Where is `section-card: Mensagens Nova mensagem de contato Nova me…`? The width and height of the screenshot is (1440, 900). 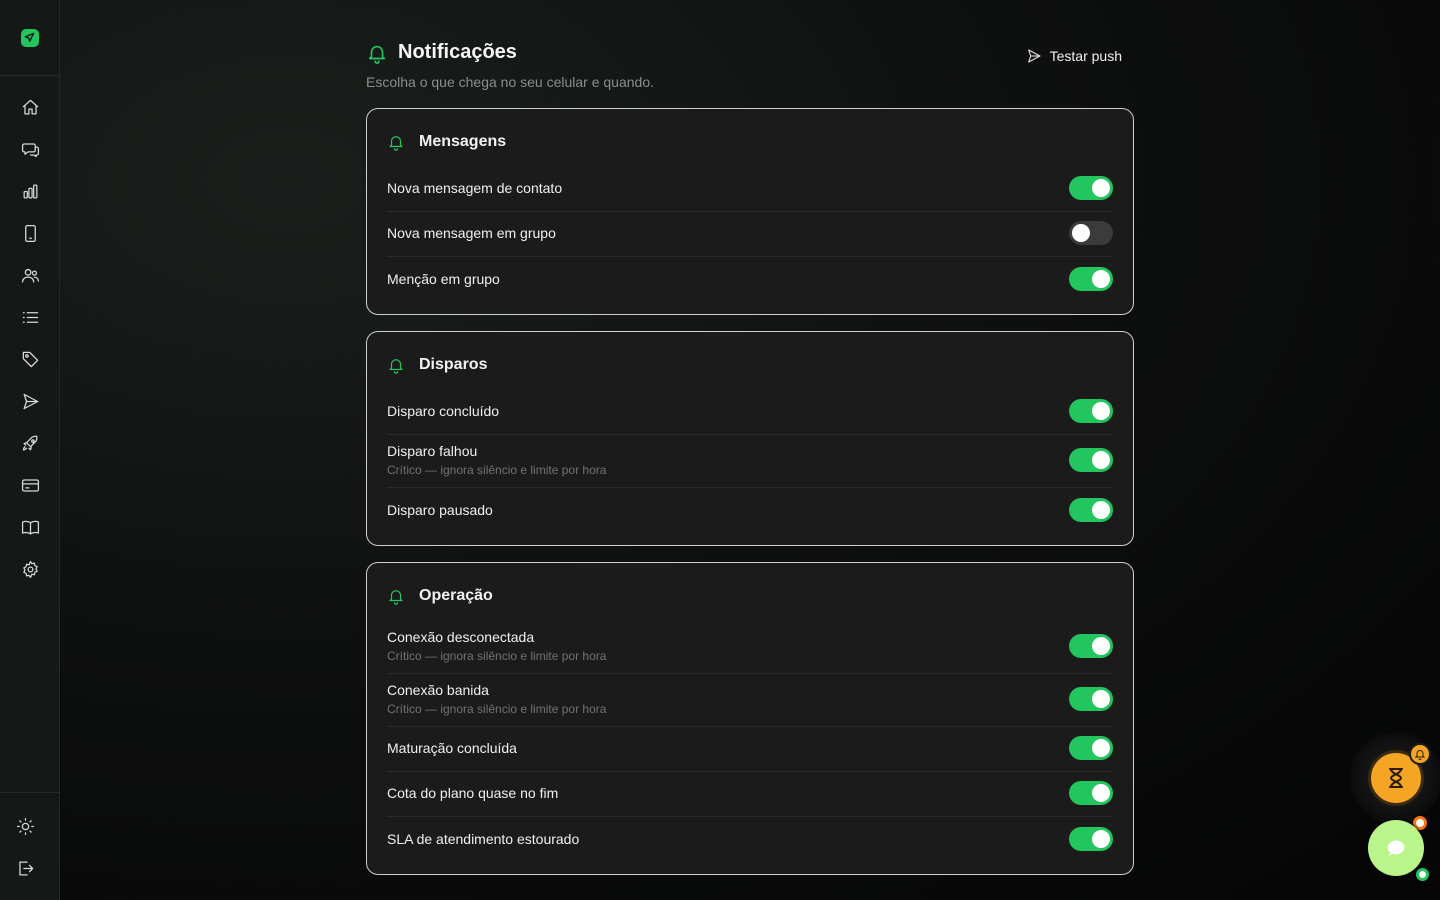
section-card: Mensagens Nova mensagem de contato Nova me… is located at coordinates (750, 211).